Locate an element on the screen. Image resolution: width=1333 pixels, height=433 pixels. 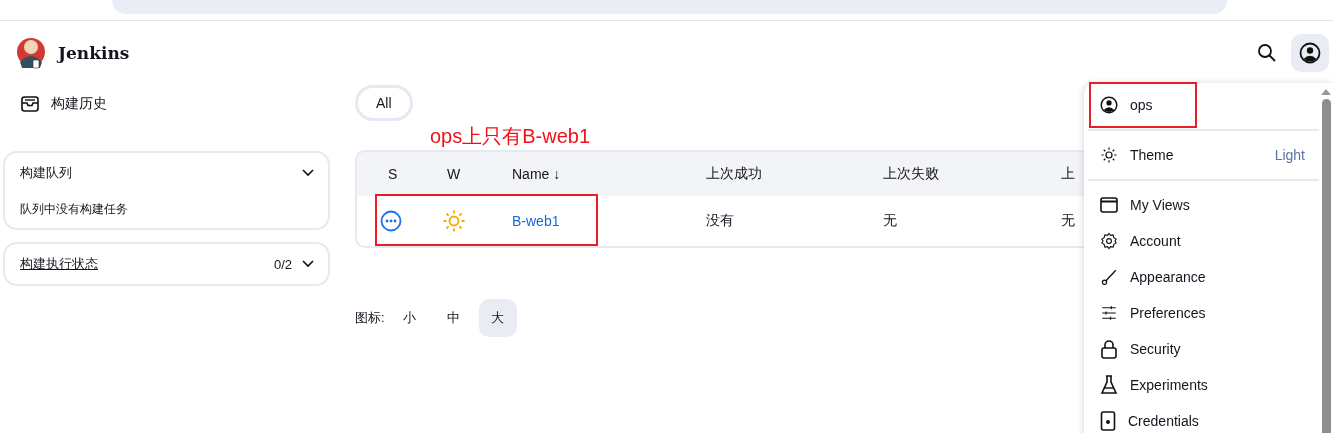
icon-size-option: 大 is located at coordinates (497, 318).